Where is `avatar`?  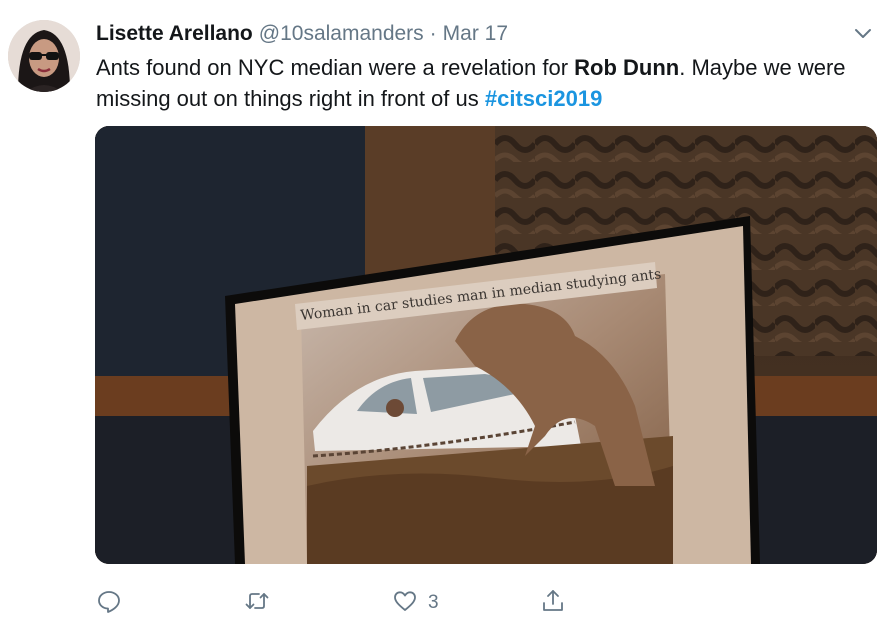 avatar is located at coordinates (44, 56).